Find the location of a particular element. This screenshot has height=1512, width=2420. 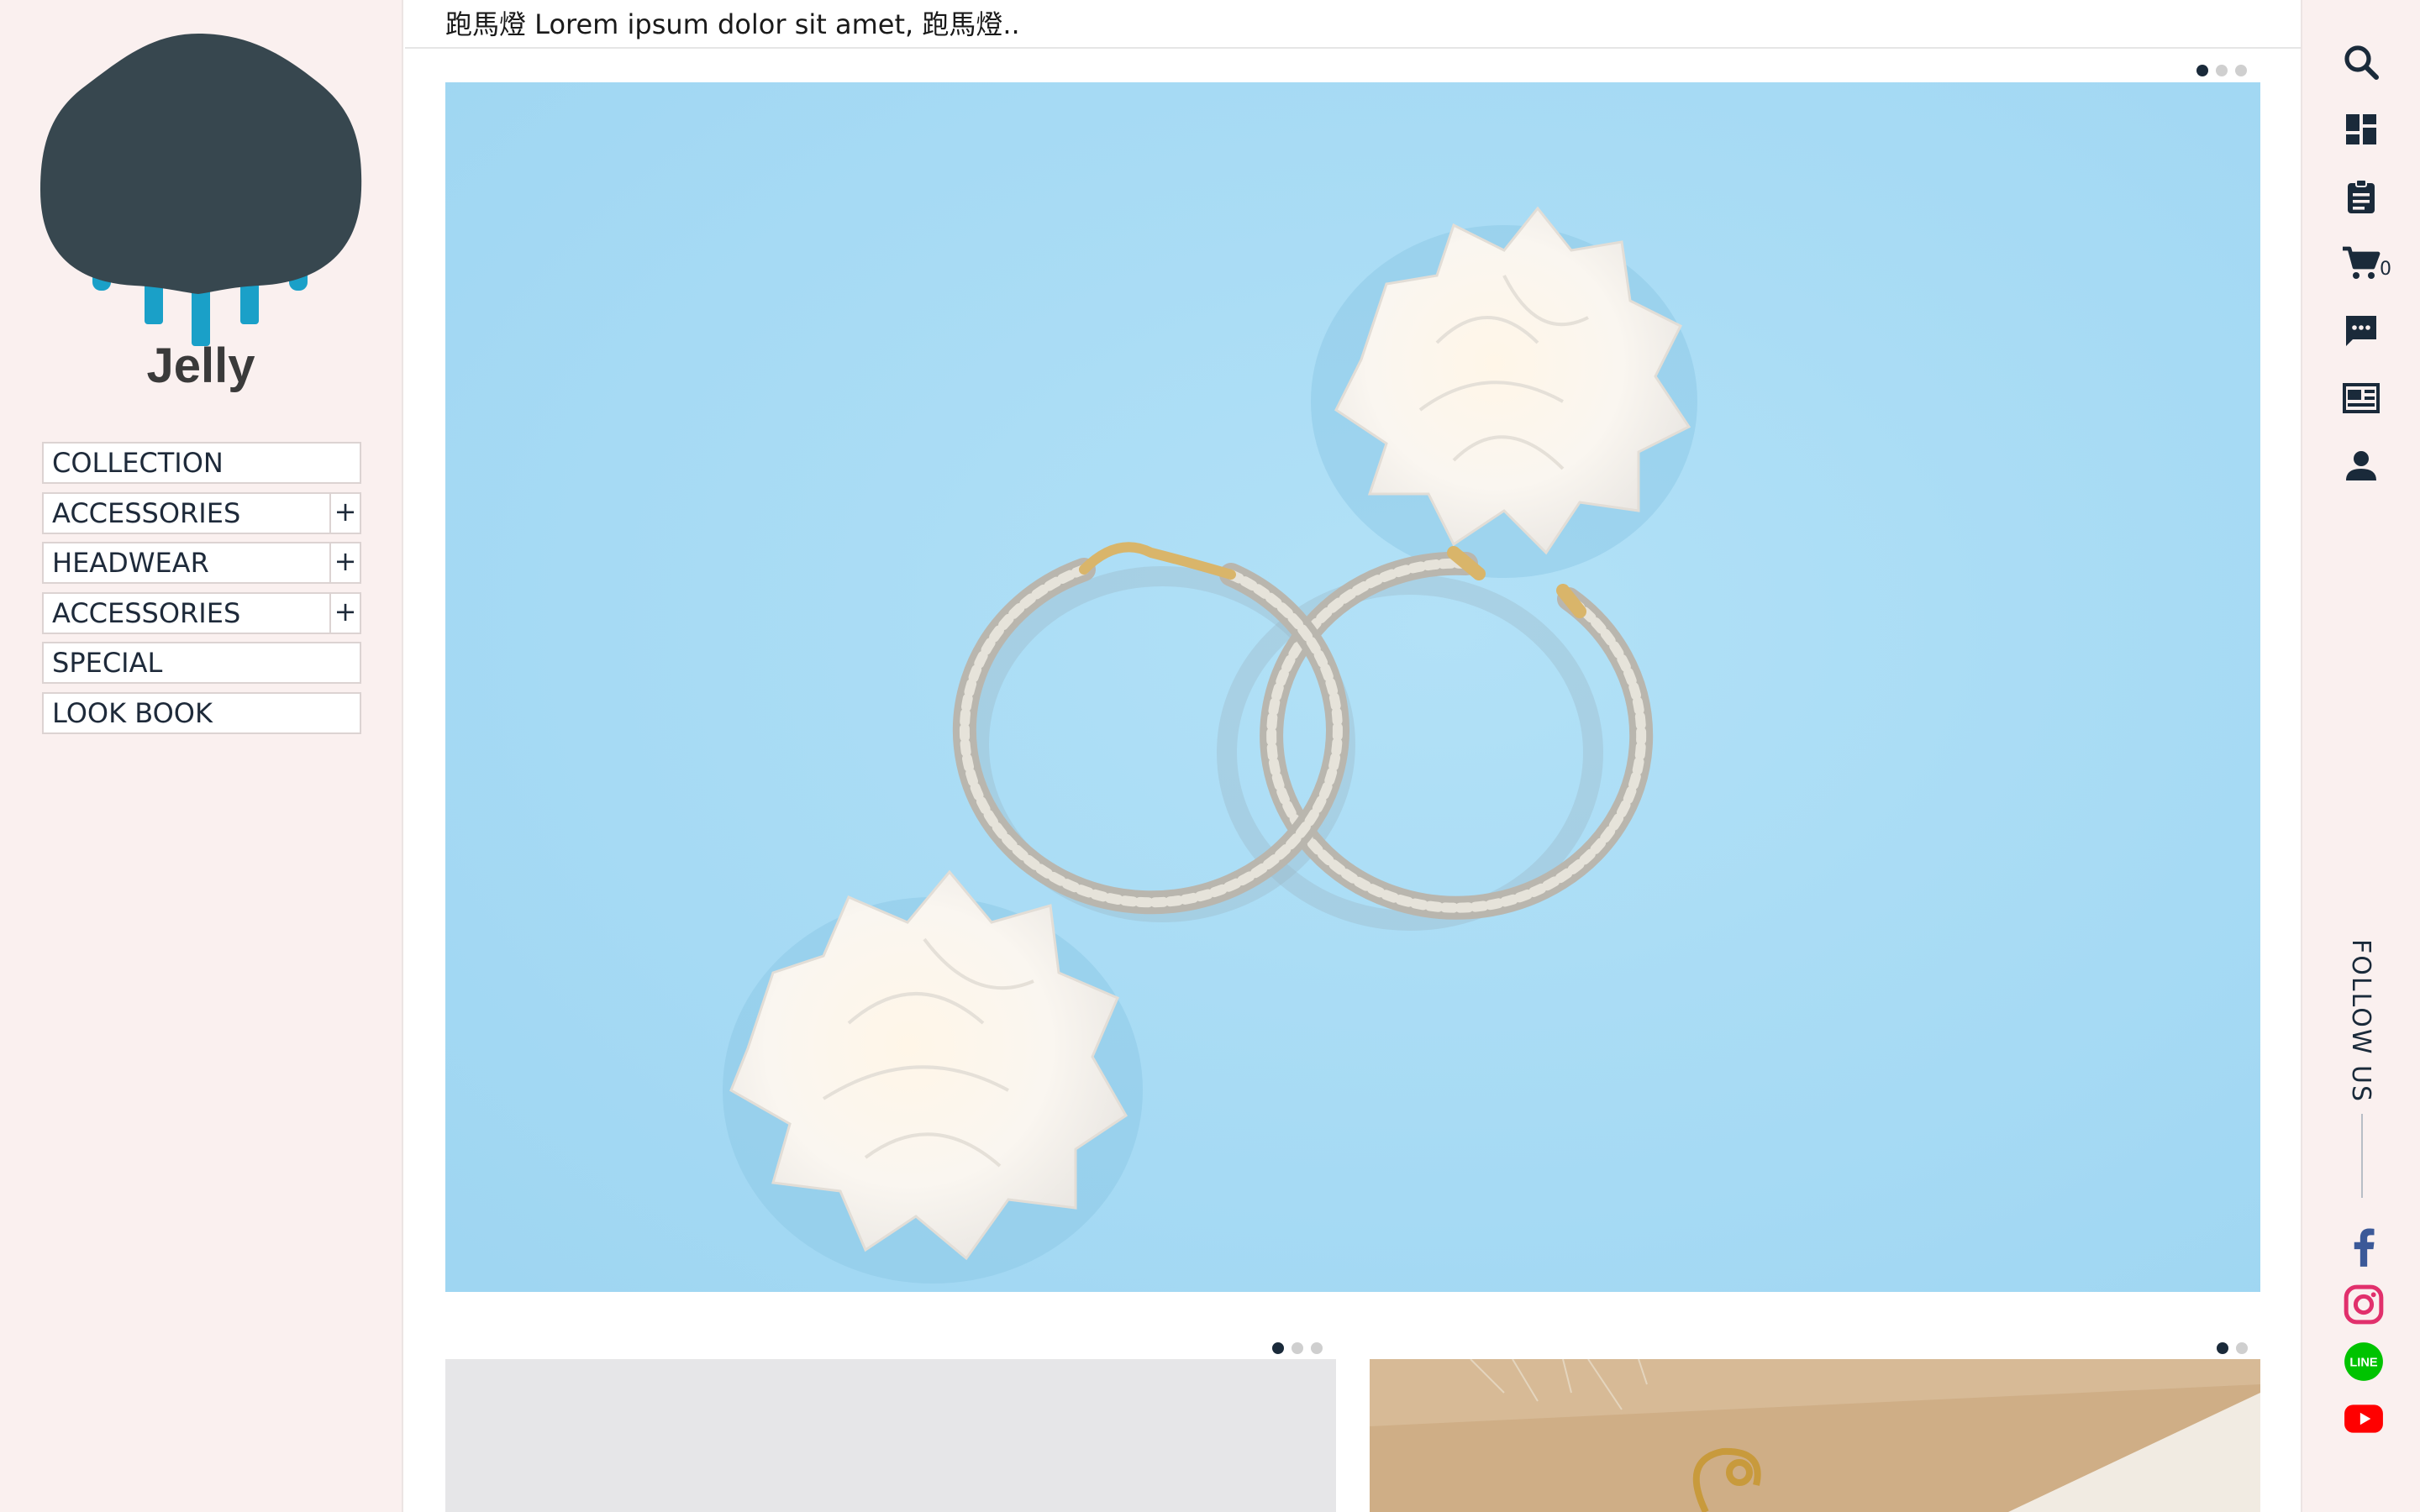

nav-item-label: COLLECTION is located at coordinates (138, 463).